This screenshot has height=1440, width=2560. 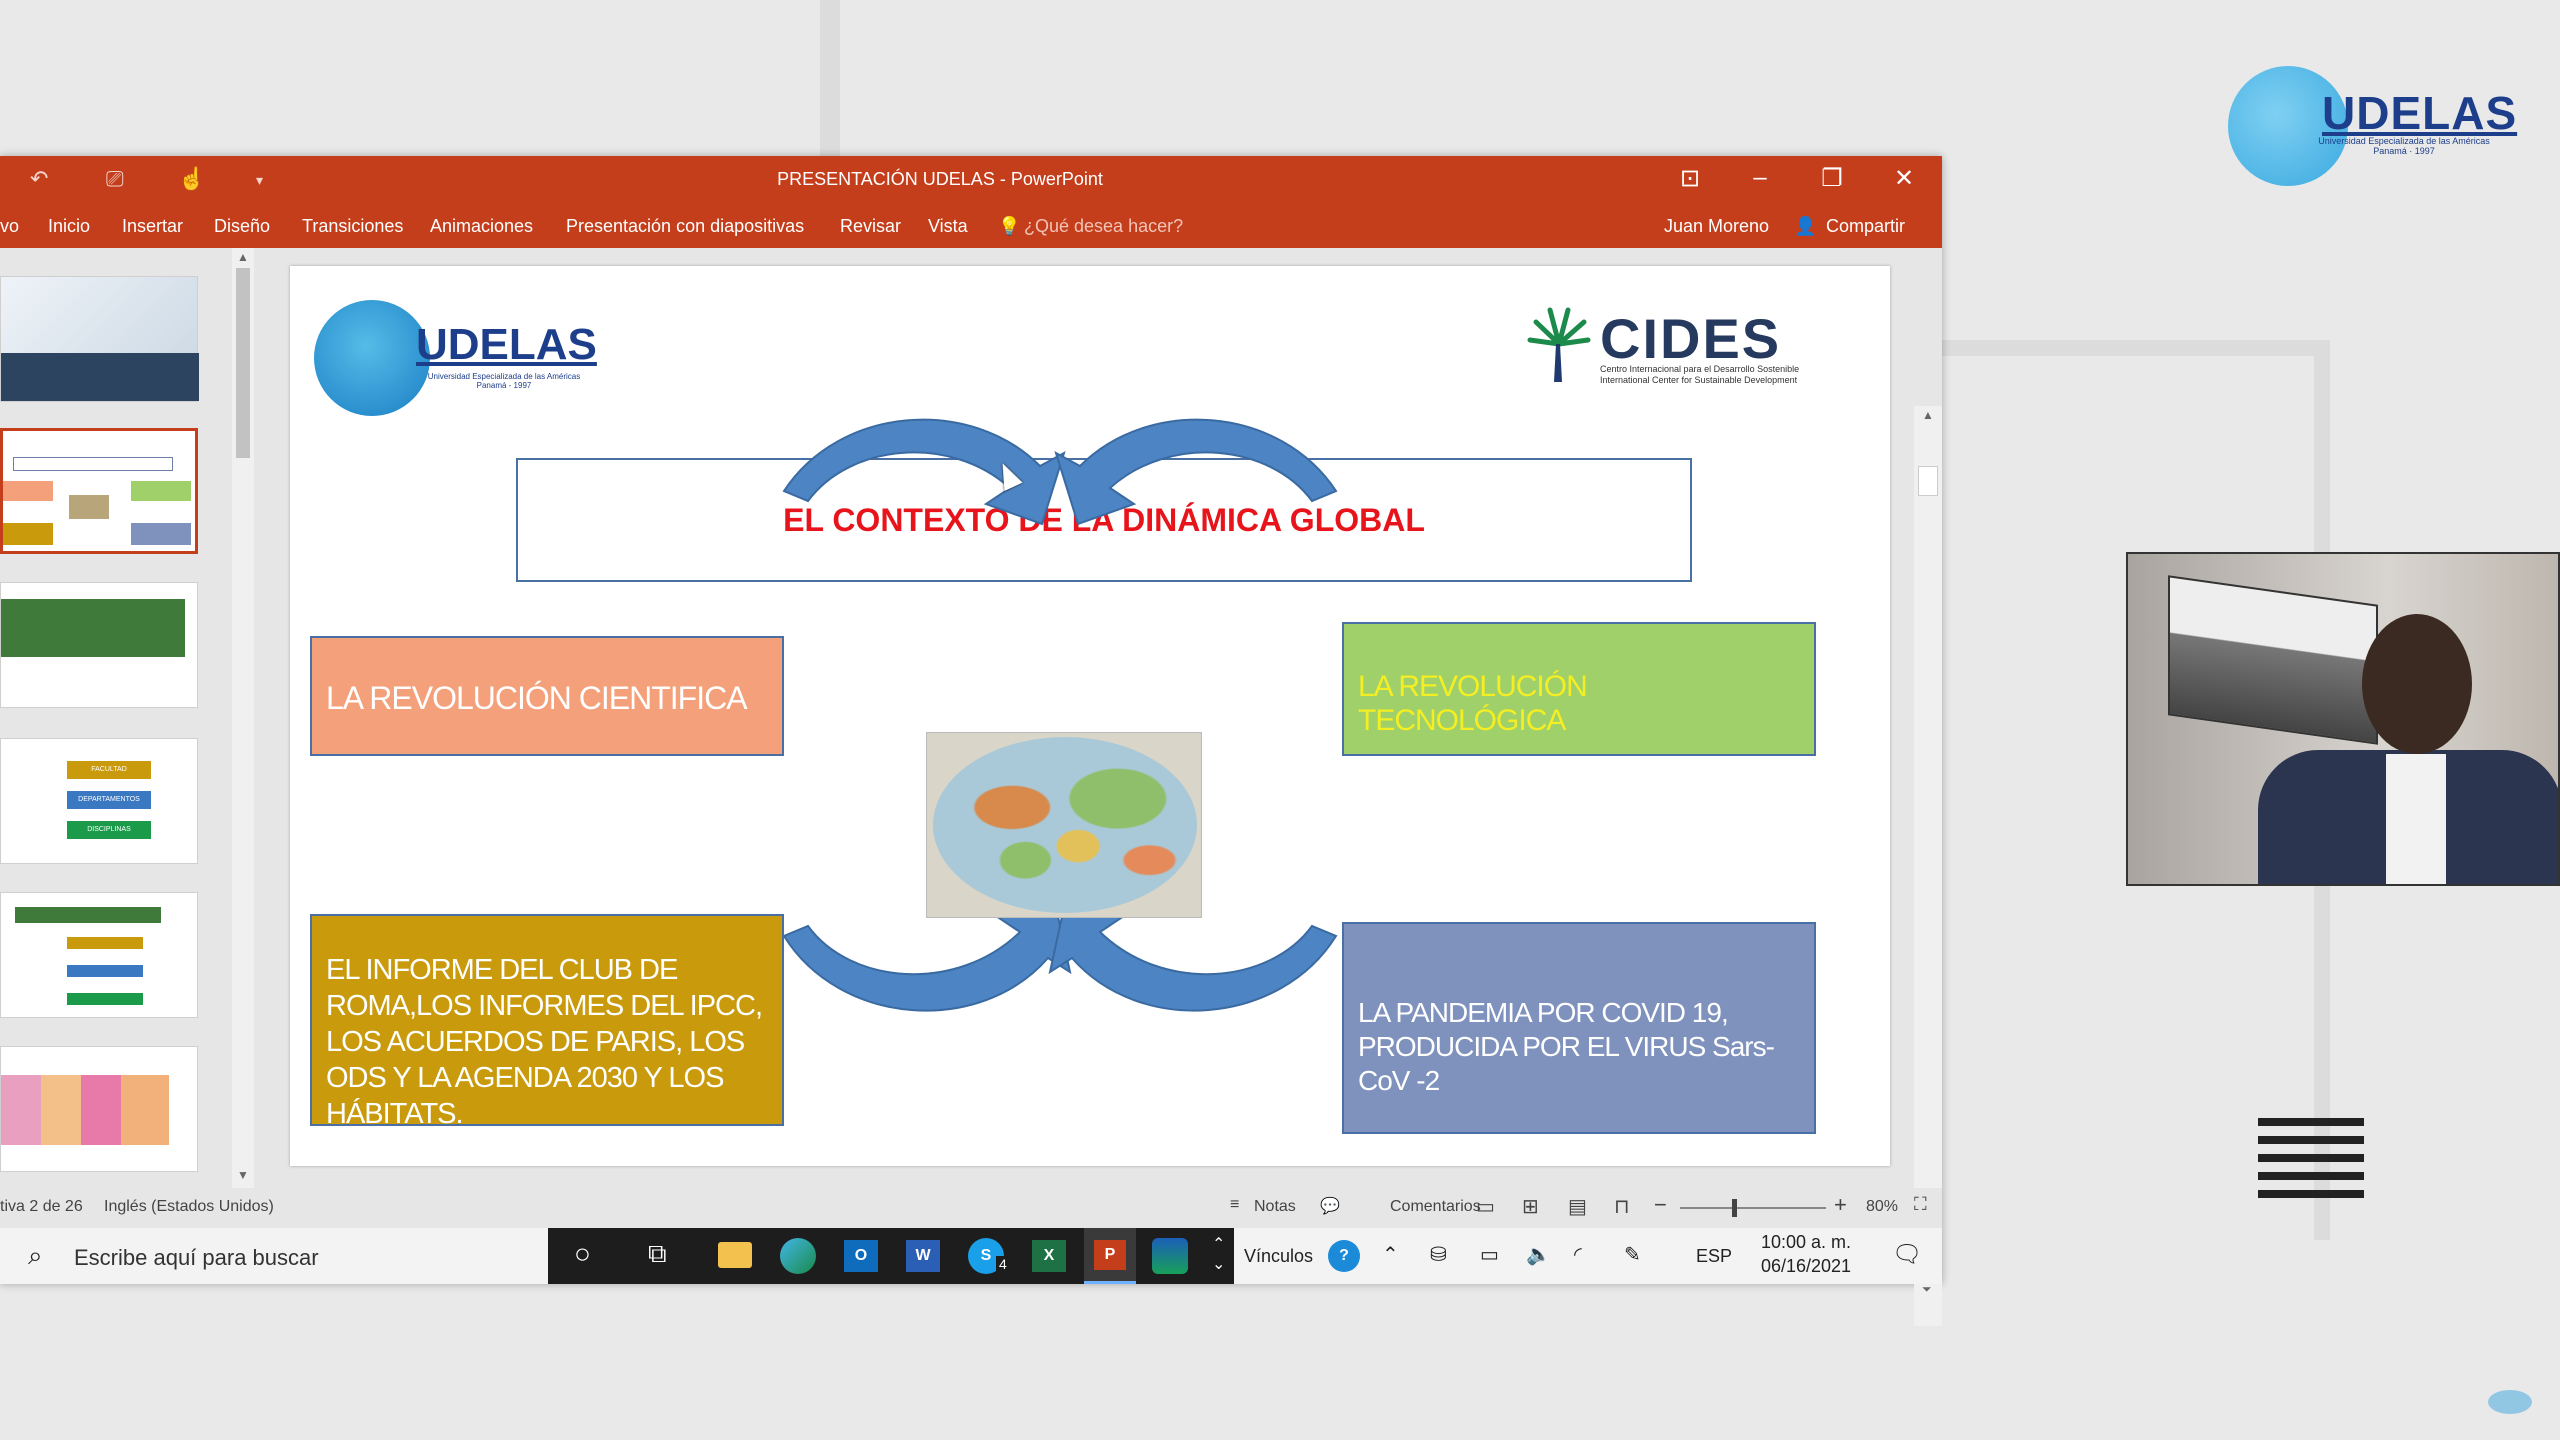 I want to click on search-icon: ⌕, so click(x=35, y=1255).